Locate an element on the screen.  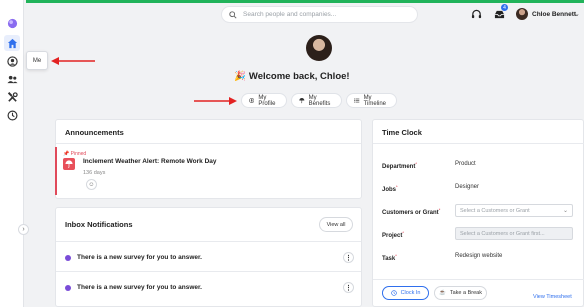
announcement-title: Inclement Weather Alert: Remote Work Day is located at coordinates (150, 161).